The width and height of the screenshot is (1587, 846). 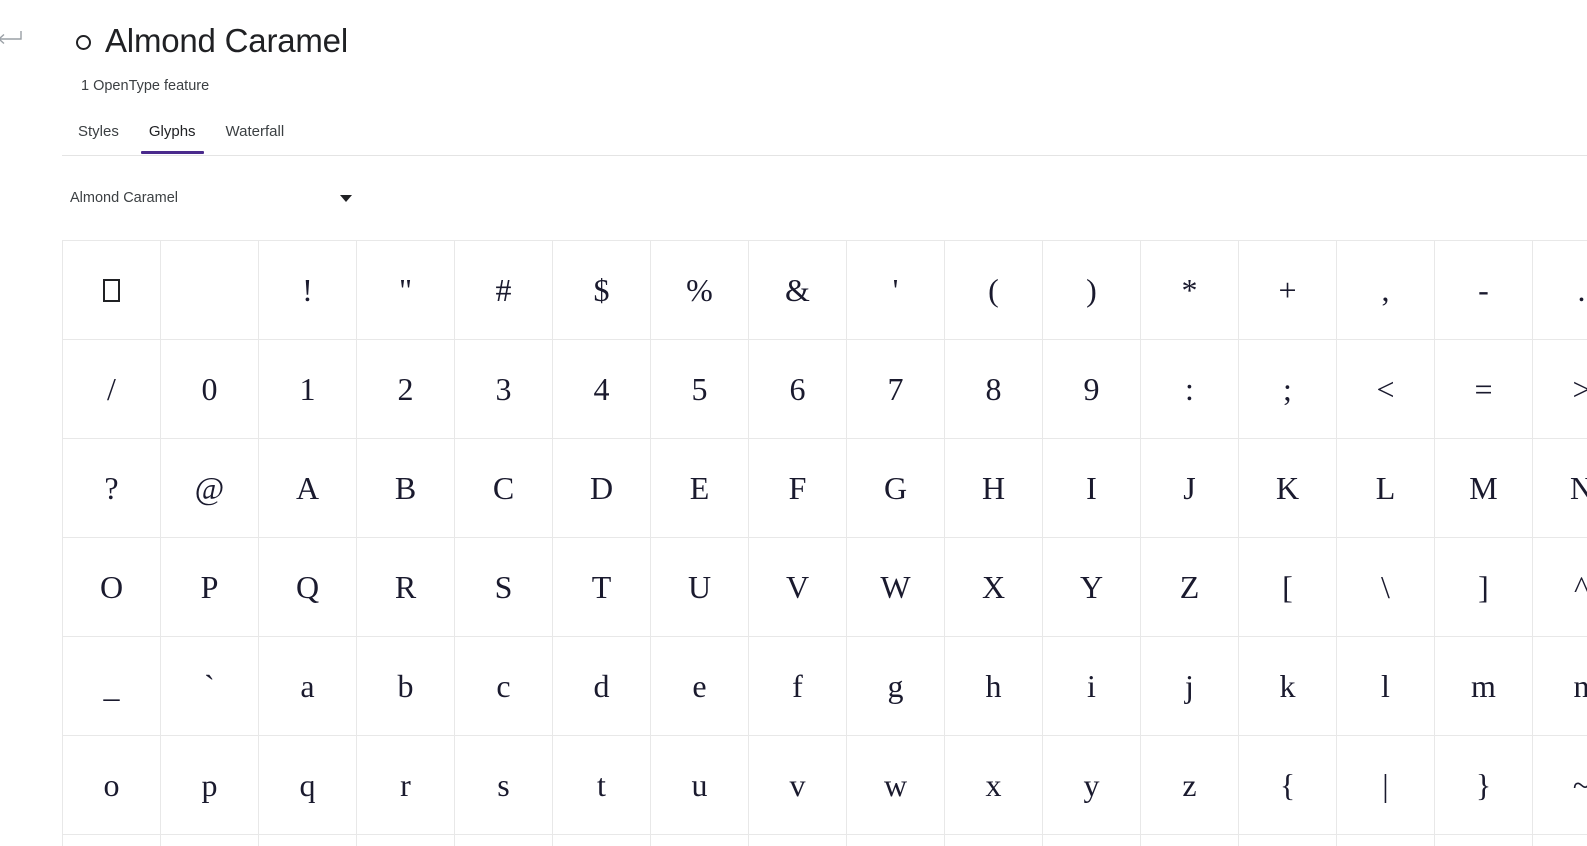 What do you see at coordinates (1092, 785) in the screenshot?
I see `glyph-cell: y` at bounding box center [1092, 785].